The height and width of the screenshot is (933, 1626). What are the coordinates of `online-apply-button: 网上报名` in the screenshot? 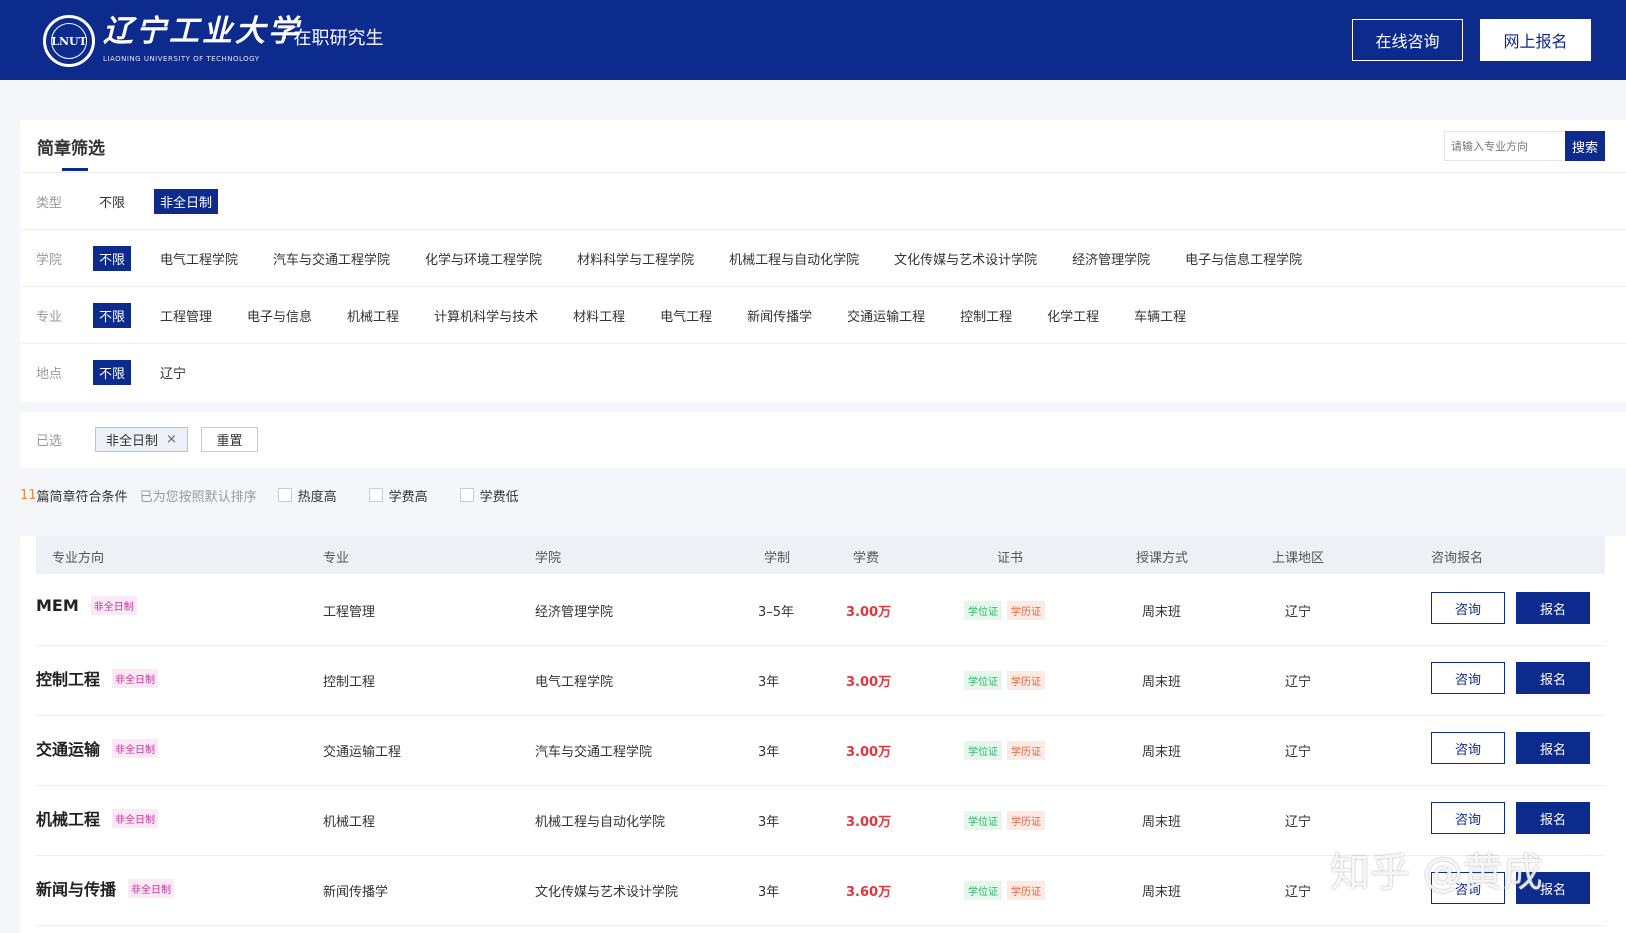 It's located at (1535, 40).